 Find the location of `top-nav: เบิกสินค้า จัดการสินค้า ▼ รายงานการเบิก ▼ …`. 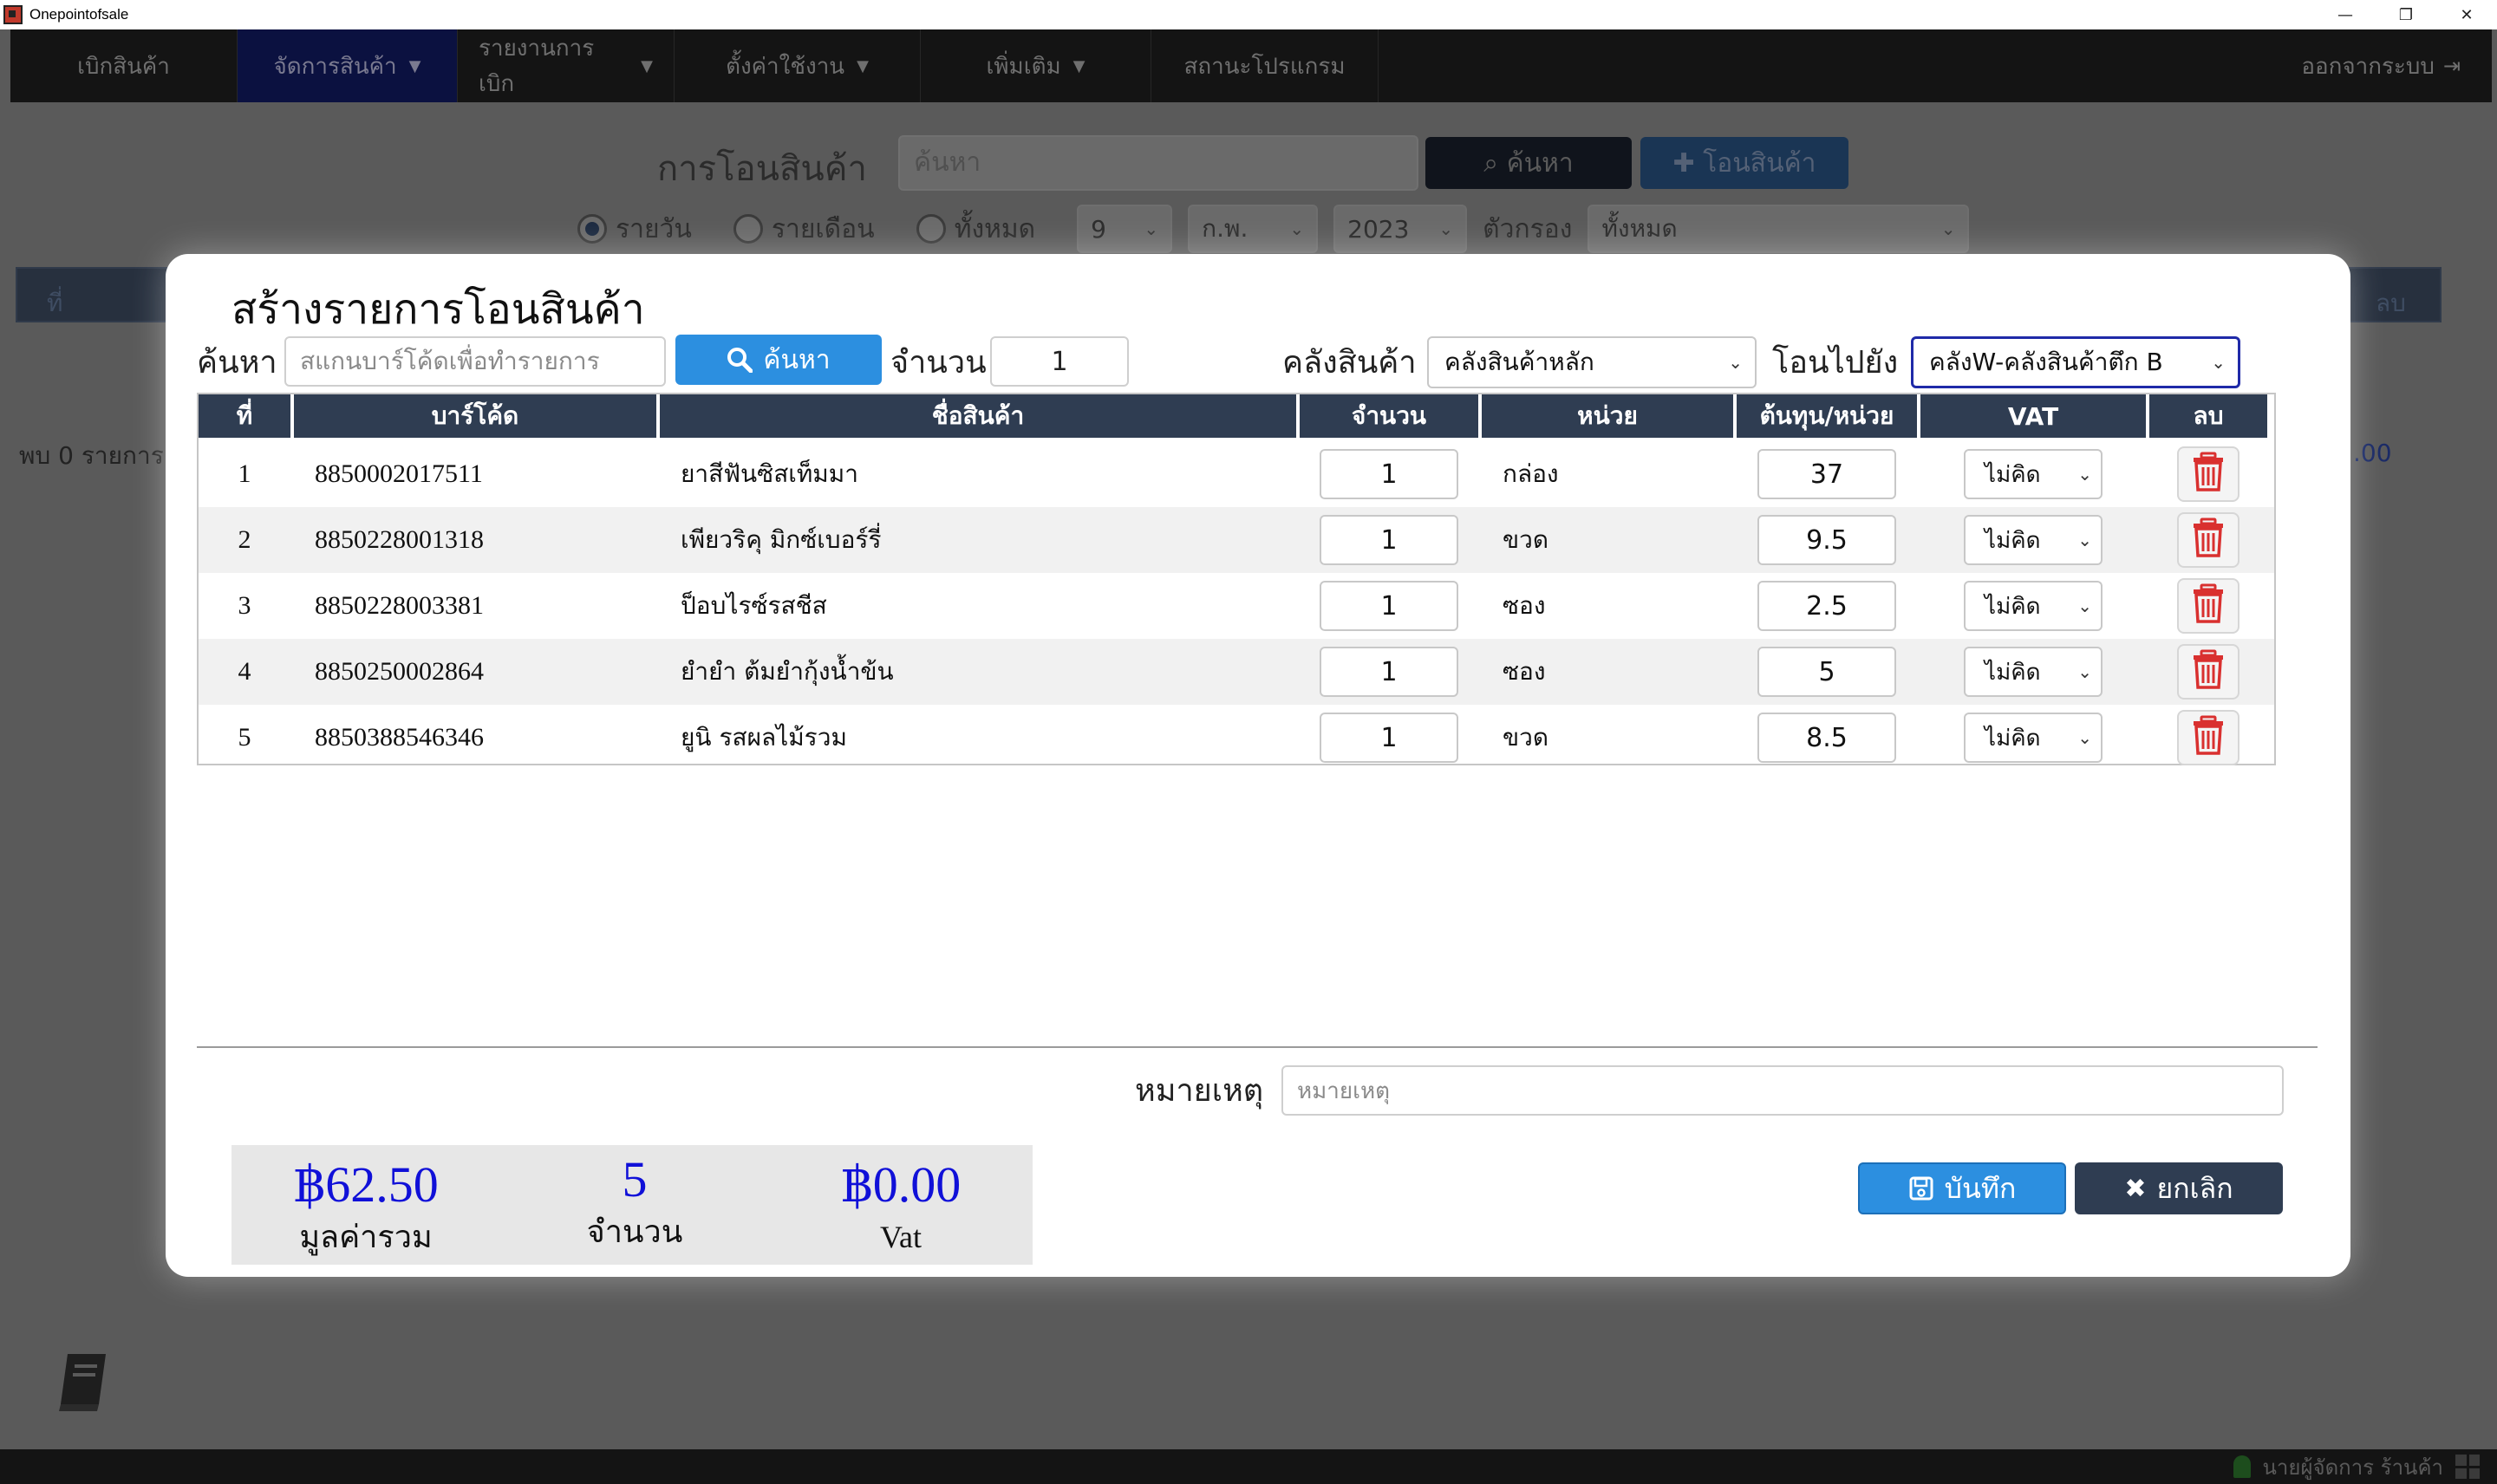

top-nav: เบิกสินค้า จัดการสินค้า ▼ รายงานการเบิก ▼ … is located at coordinates (1251, 65).